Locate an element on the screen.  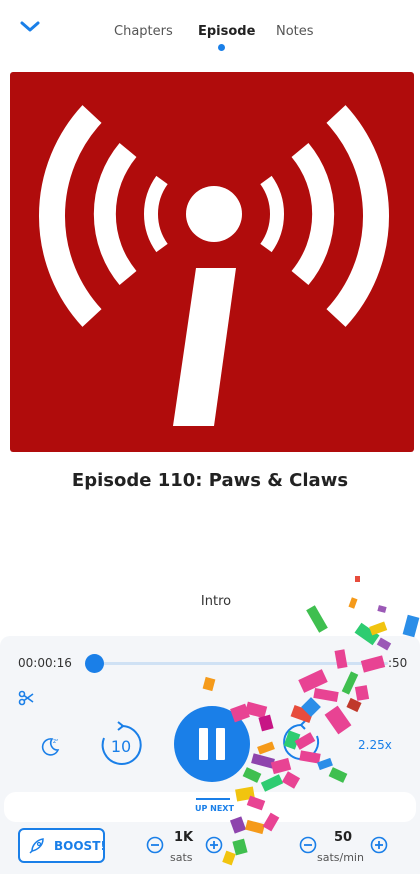
pause-button is located at coordinates (212, 744).